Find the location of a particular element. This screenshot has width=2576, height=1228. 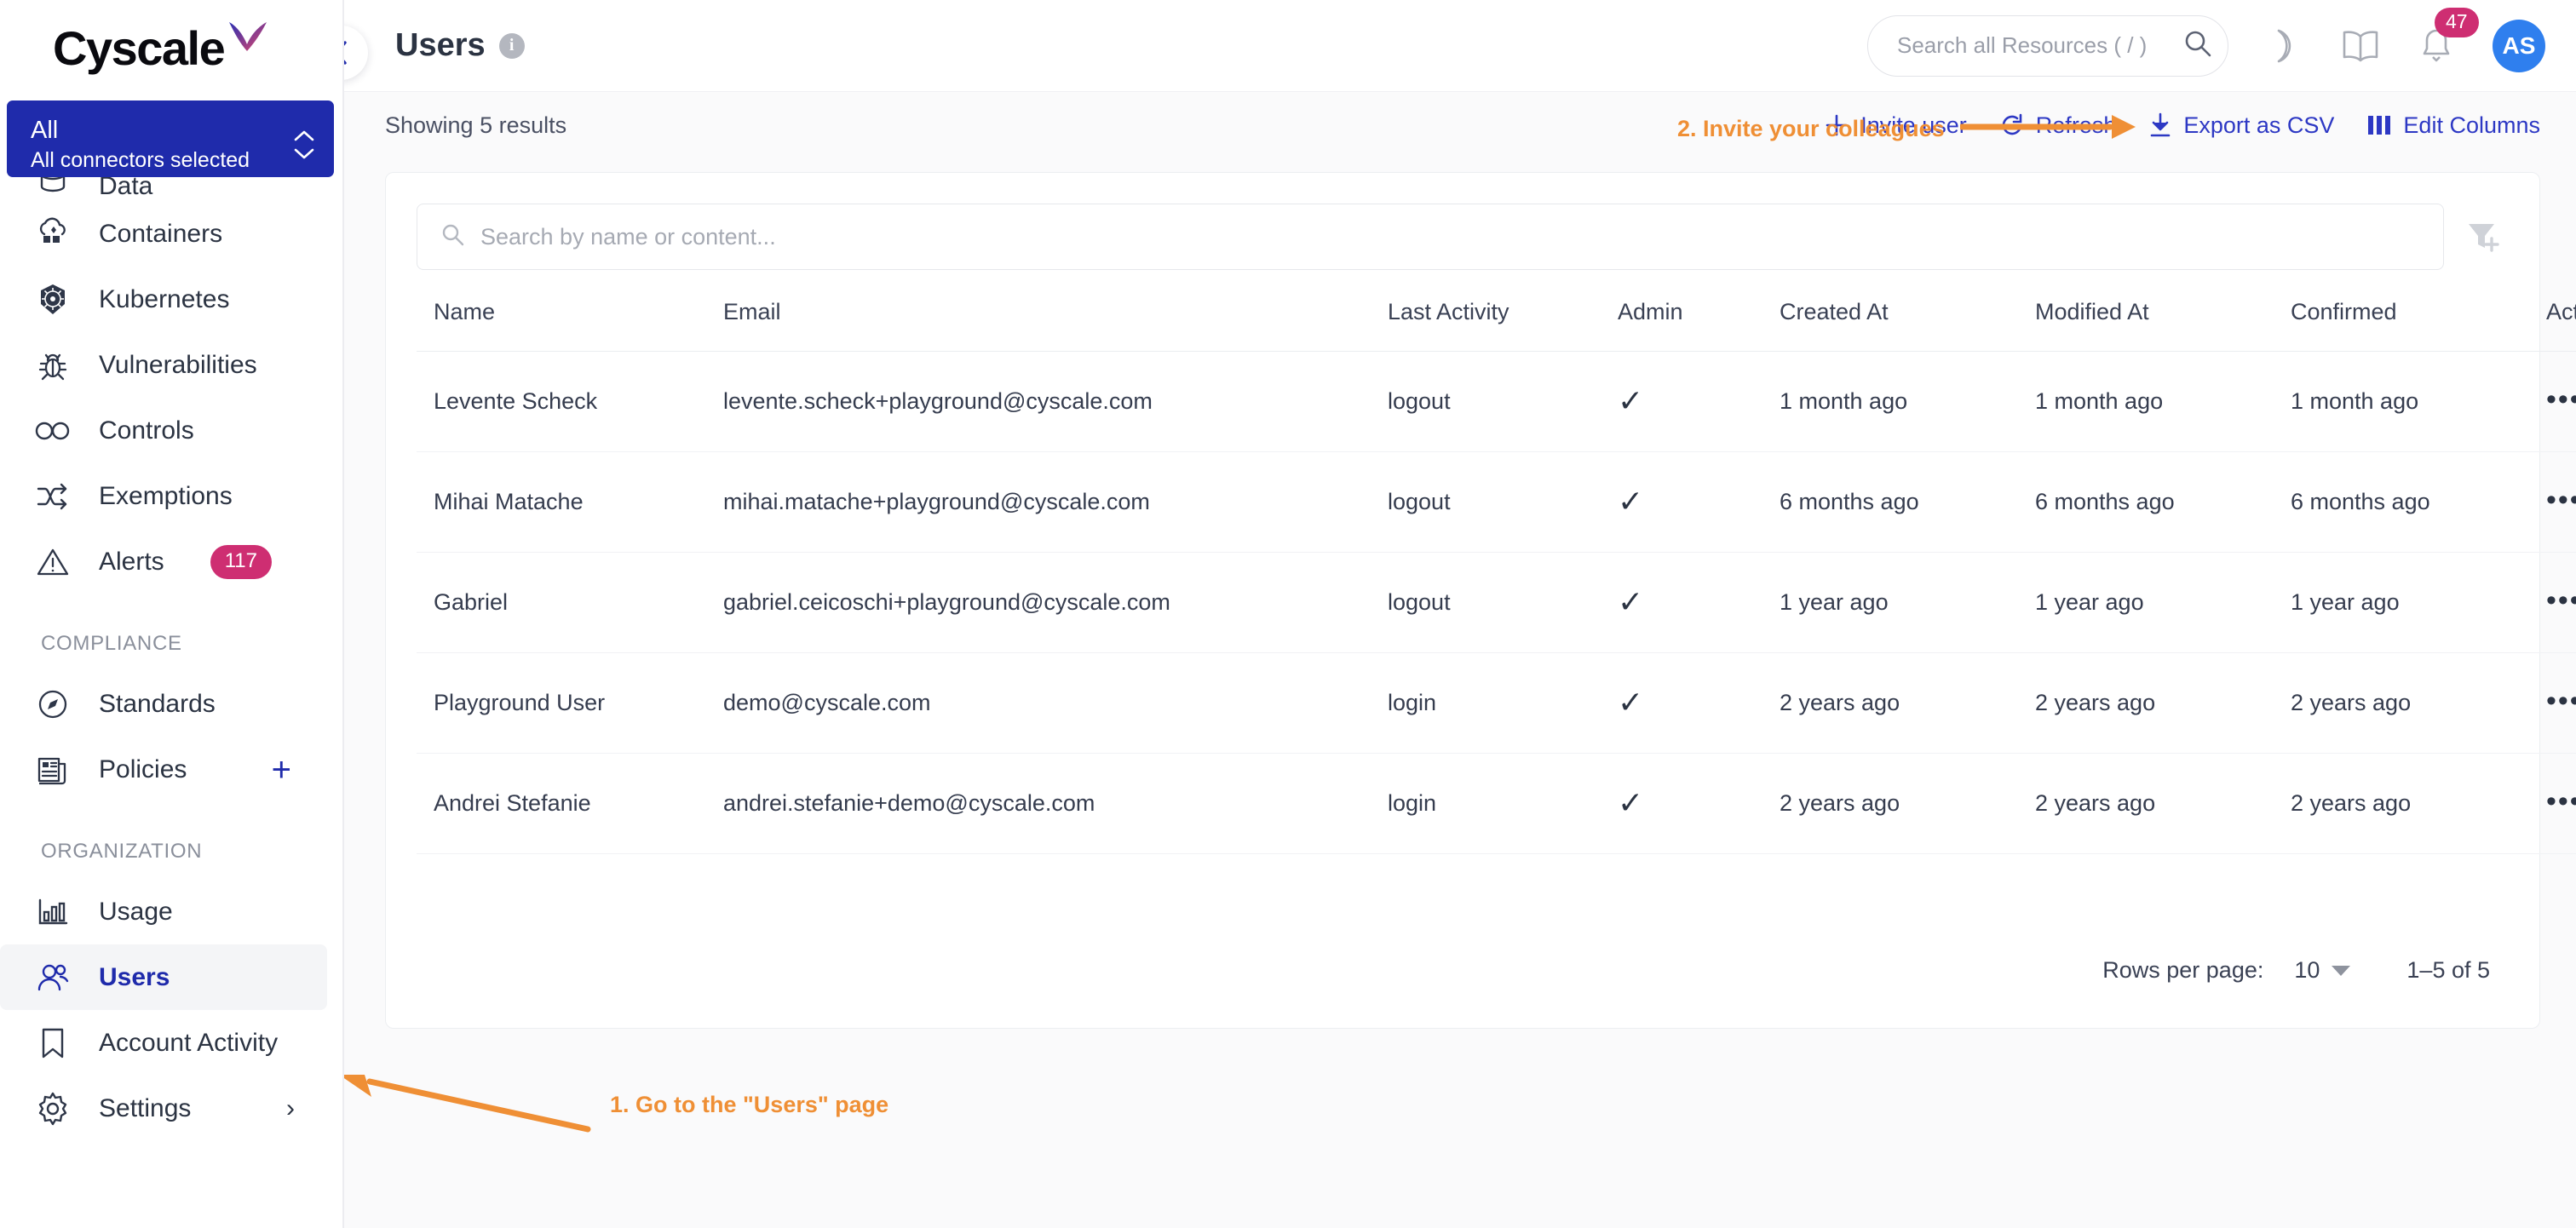

cell-modified-at: 1 month ago is located at coordinates (2163, 401).